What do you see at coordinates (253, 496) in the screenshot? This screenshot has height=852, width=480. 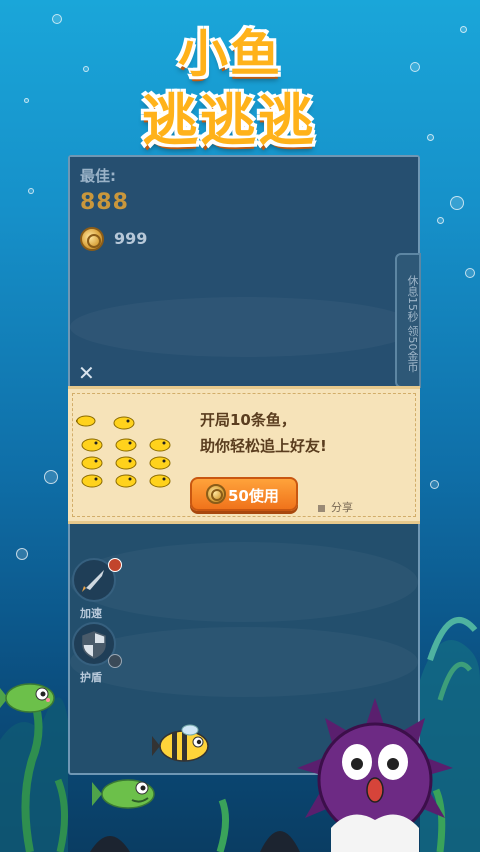 I see `use-button-label: 50使用` at bounding box center [253, 496].